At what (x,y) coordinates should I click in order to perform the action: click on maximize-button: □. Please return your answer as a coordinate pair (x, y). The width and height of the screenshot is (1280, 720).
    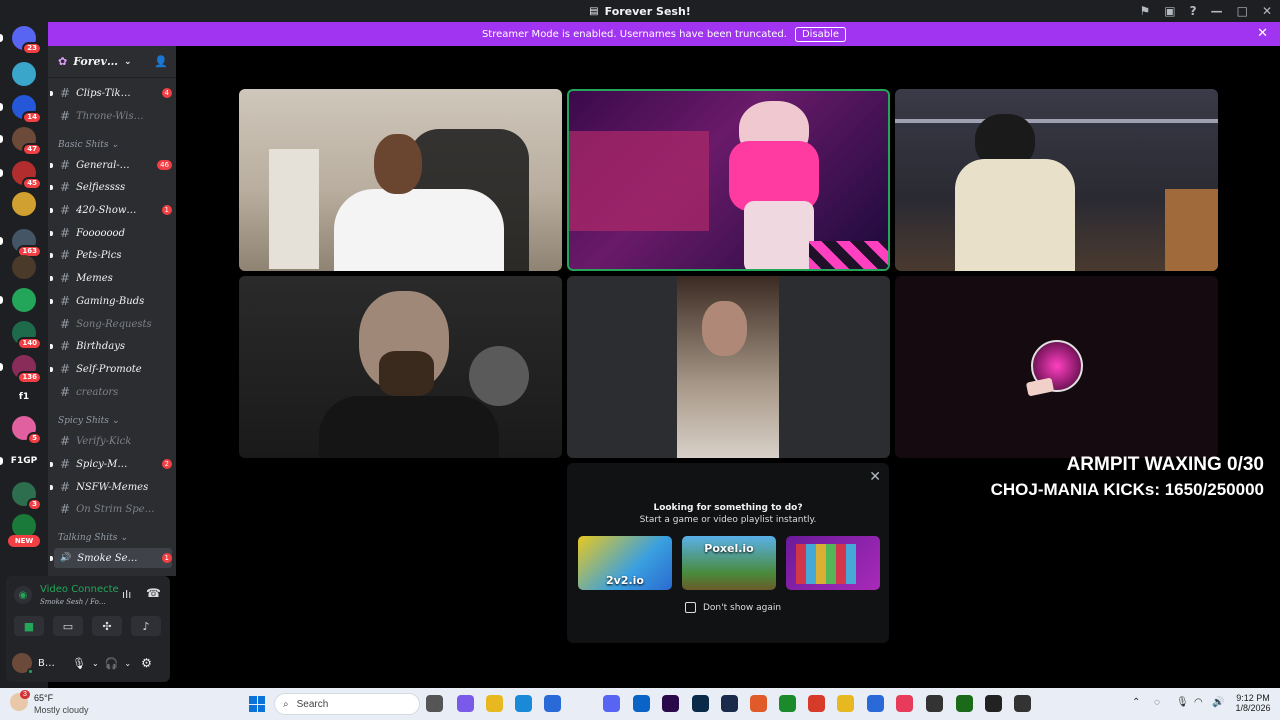
    Looking at the image, I should click on (1242, 11).